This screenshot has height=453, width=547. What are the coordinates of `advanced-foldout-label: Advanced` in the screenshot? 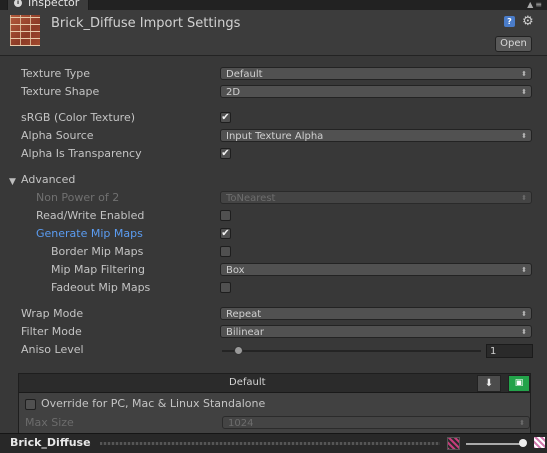 It's located at (48, 179).